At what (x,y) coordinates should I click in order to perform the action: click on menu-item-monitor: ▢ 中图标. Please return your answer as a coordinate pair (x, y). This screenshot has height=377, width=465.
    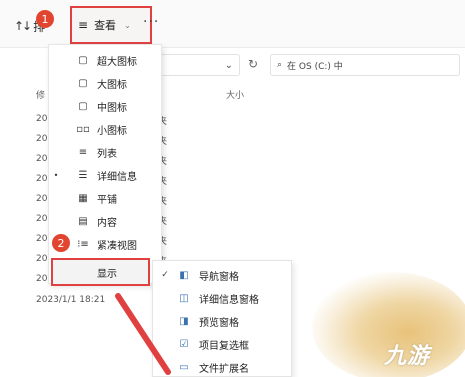
    Looking at the image, I should click on (105, 106).